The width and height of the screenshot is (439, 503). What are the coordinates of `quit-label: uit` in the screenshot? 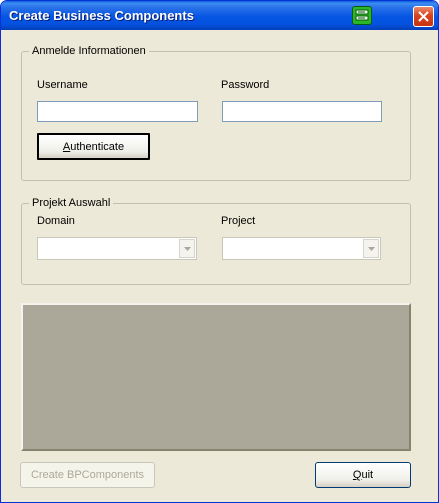 It's located at (367, 475).